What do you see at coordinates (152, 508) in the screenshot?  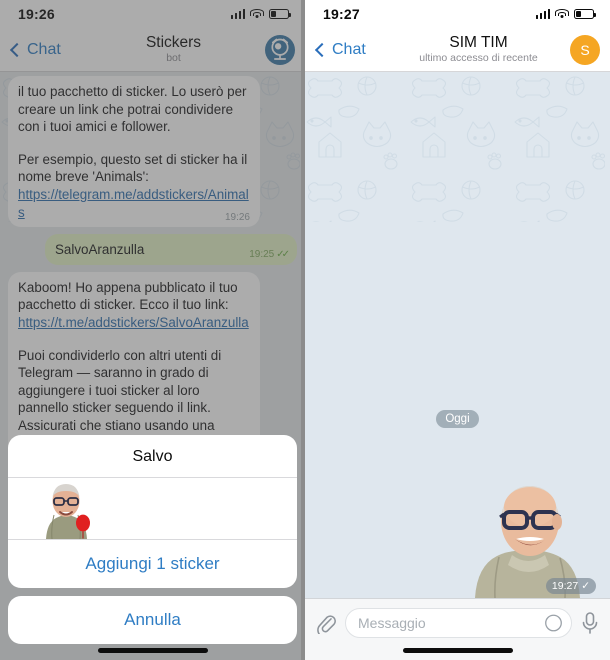 I see `sticker-preview-row` at bounding box center [152, 508].